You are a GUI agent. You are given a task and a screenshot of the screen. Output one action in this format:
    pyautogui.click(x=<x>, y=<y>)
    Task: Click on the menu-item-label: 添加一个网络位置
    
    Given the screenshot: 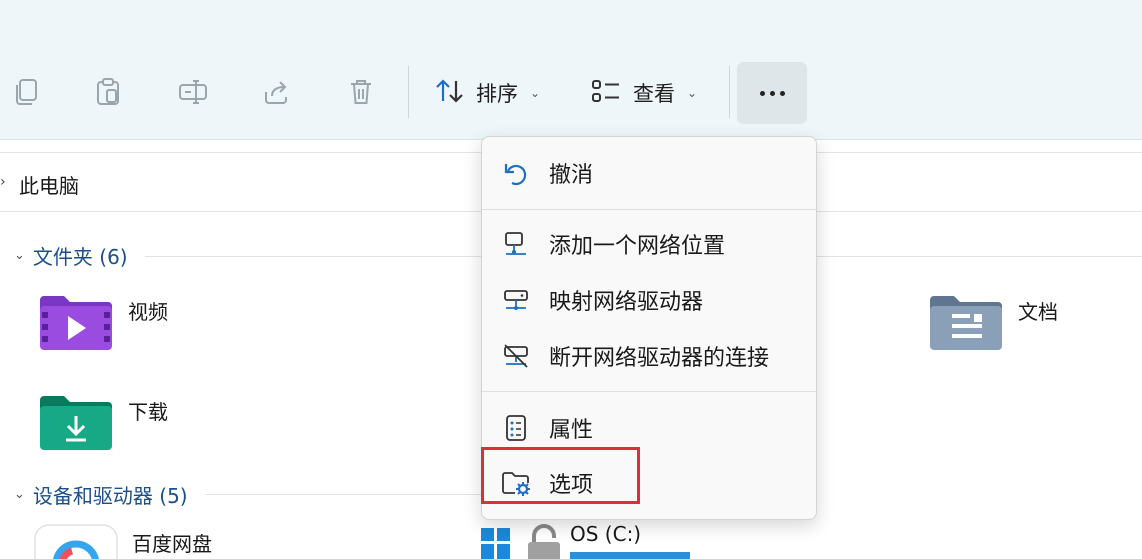 What is the action you would take?
    pyautogui.click(x=637, y=246)
    